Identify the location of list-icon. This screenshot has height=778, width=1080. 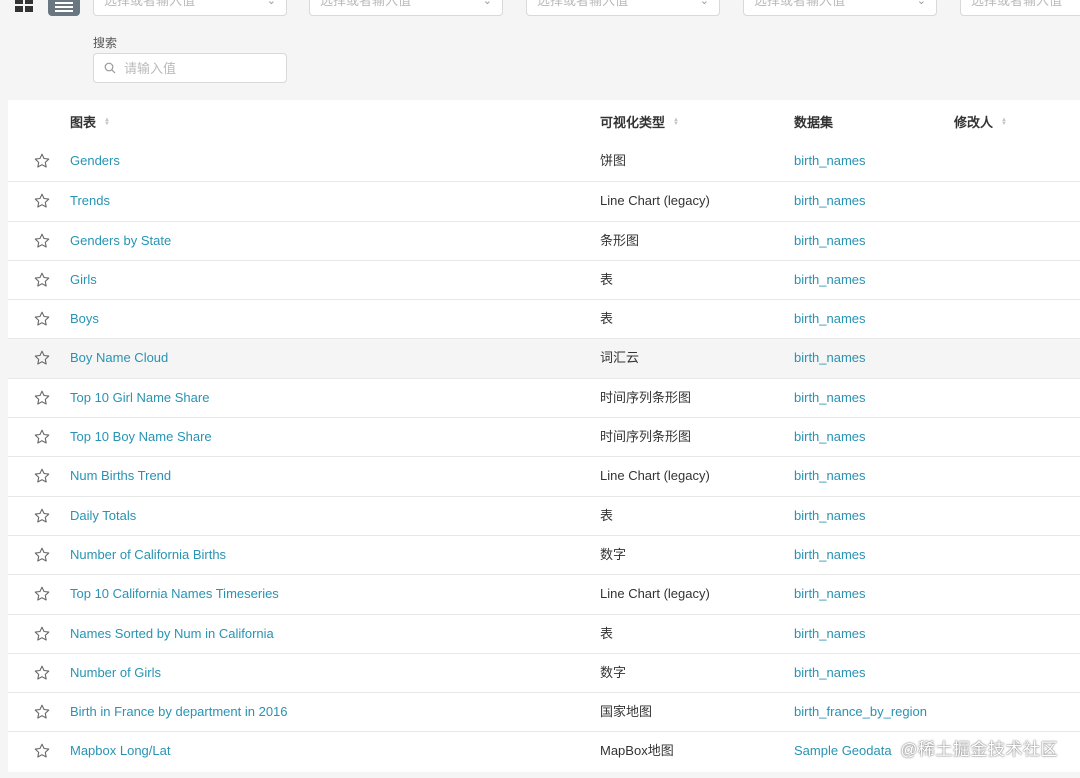
(64, 7).